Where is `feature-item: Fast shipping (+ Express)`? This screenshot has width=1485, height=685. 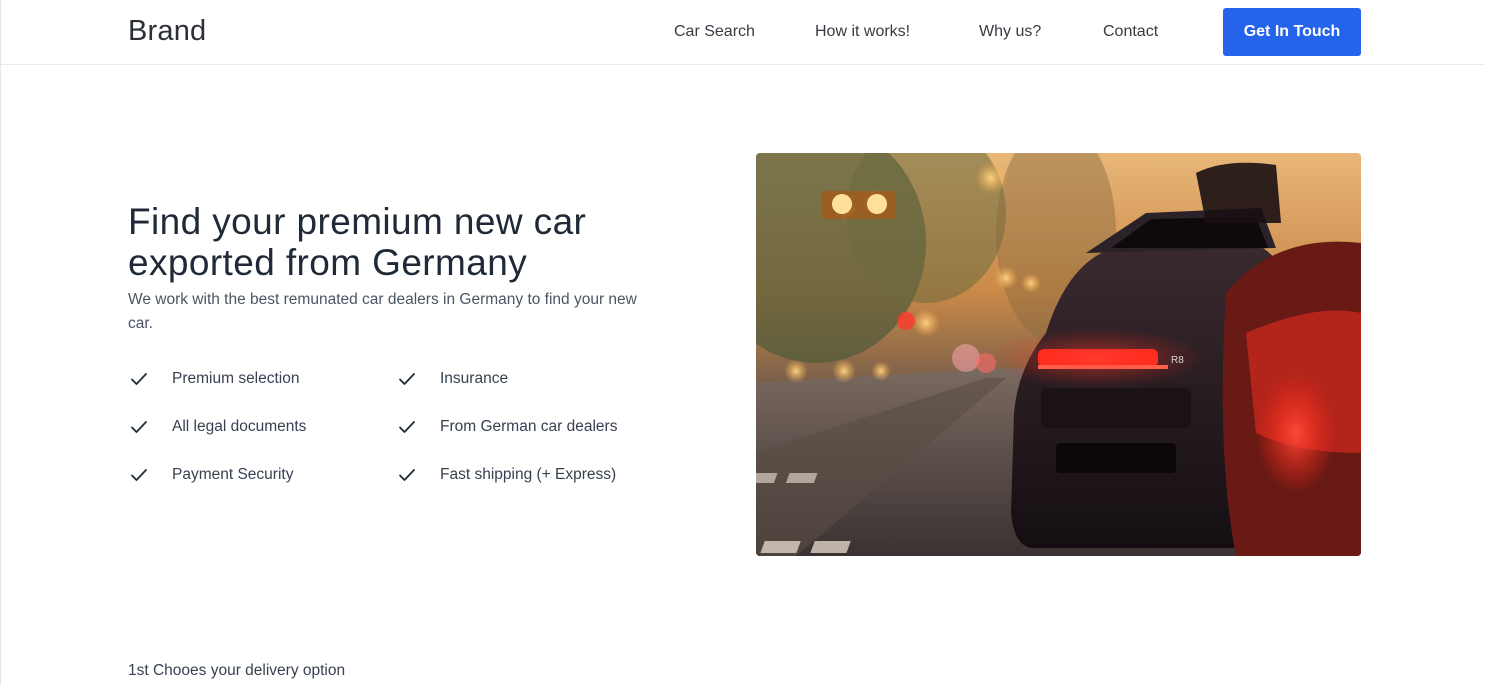 feature-item: Fast shipping (+ Express) is located at coordinates (506, 475).